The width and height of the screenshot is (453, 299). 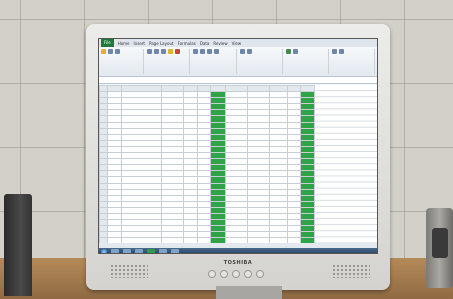 What do you see at coordinates (249, 51) in the screenshot?
I see `percent-icon` at bounding box center [249, 51].